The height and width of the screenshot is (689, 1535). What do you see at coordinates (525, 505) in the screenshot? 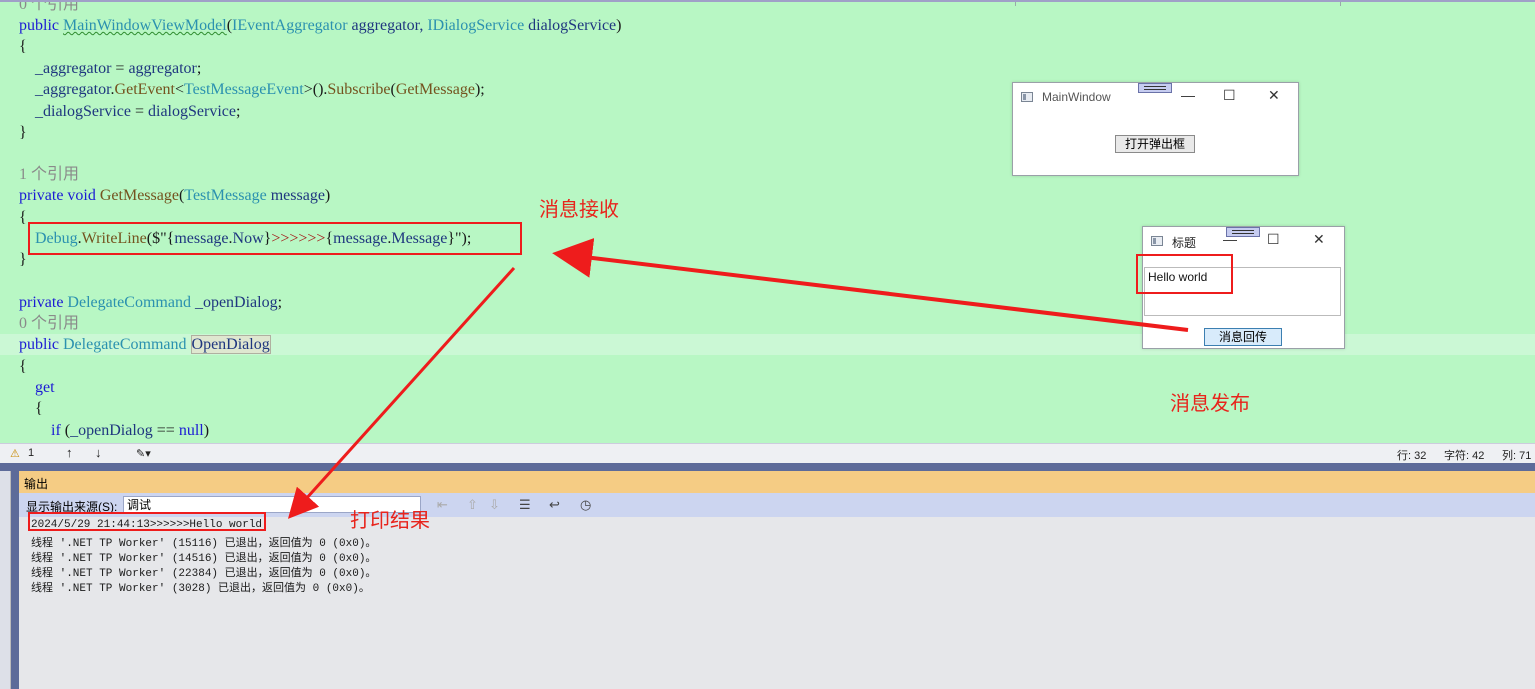
I see `clear-all-icon: ☰` at bounding box center [525, 505].